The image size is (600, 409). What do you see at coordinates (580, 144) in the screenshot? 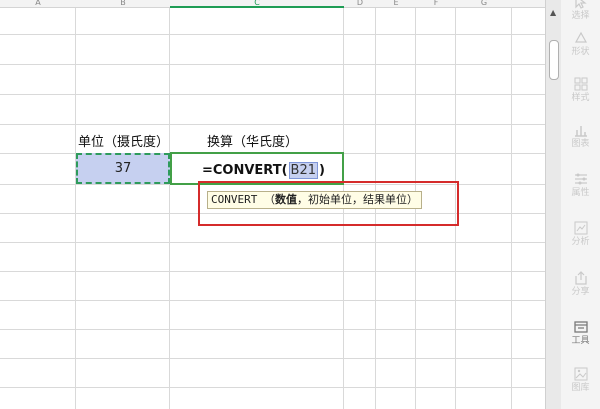
I see `sidebar-label: 图表` at bounding box center [580, 144].